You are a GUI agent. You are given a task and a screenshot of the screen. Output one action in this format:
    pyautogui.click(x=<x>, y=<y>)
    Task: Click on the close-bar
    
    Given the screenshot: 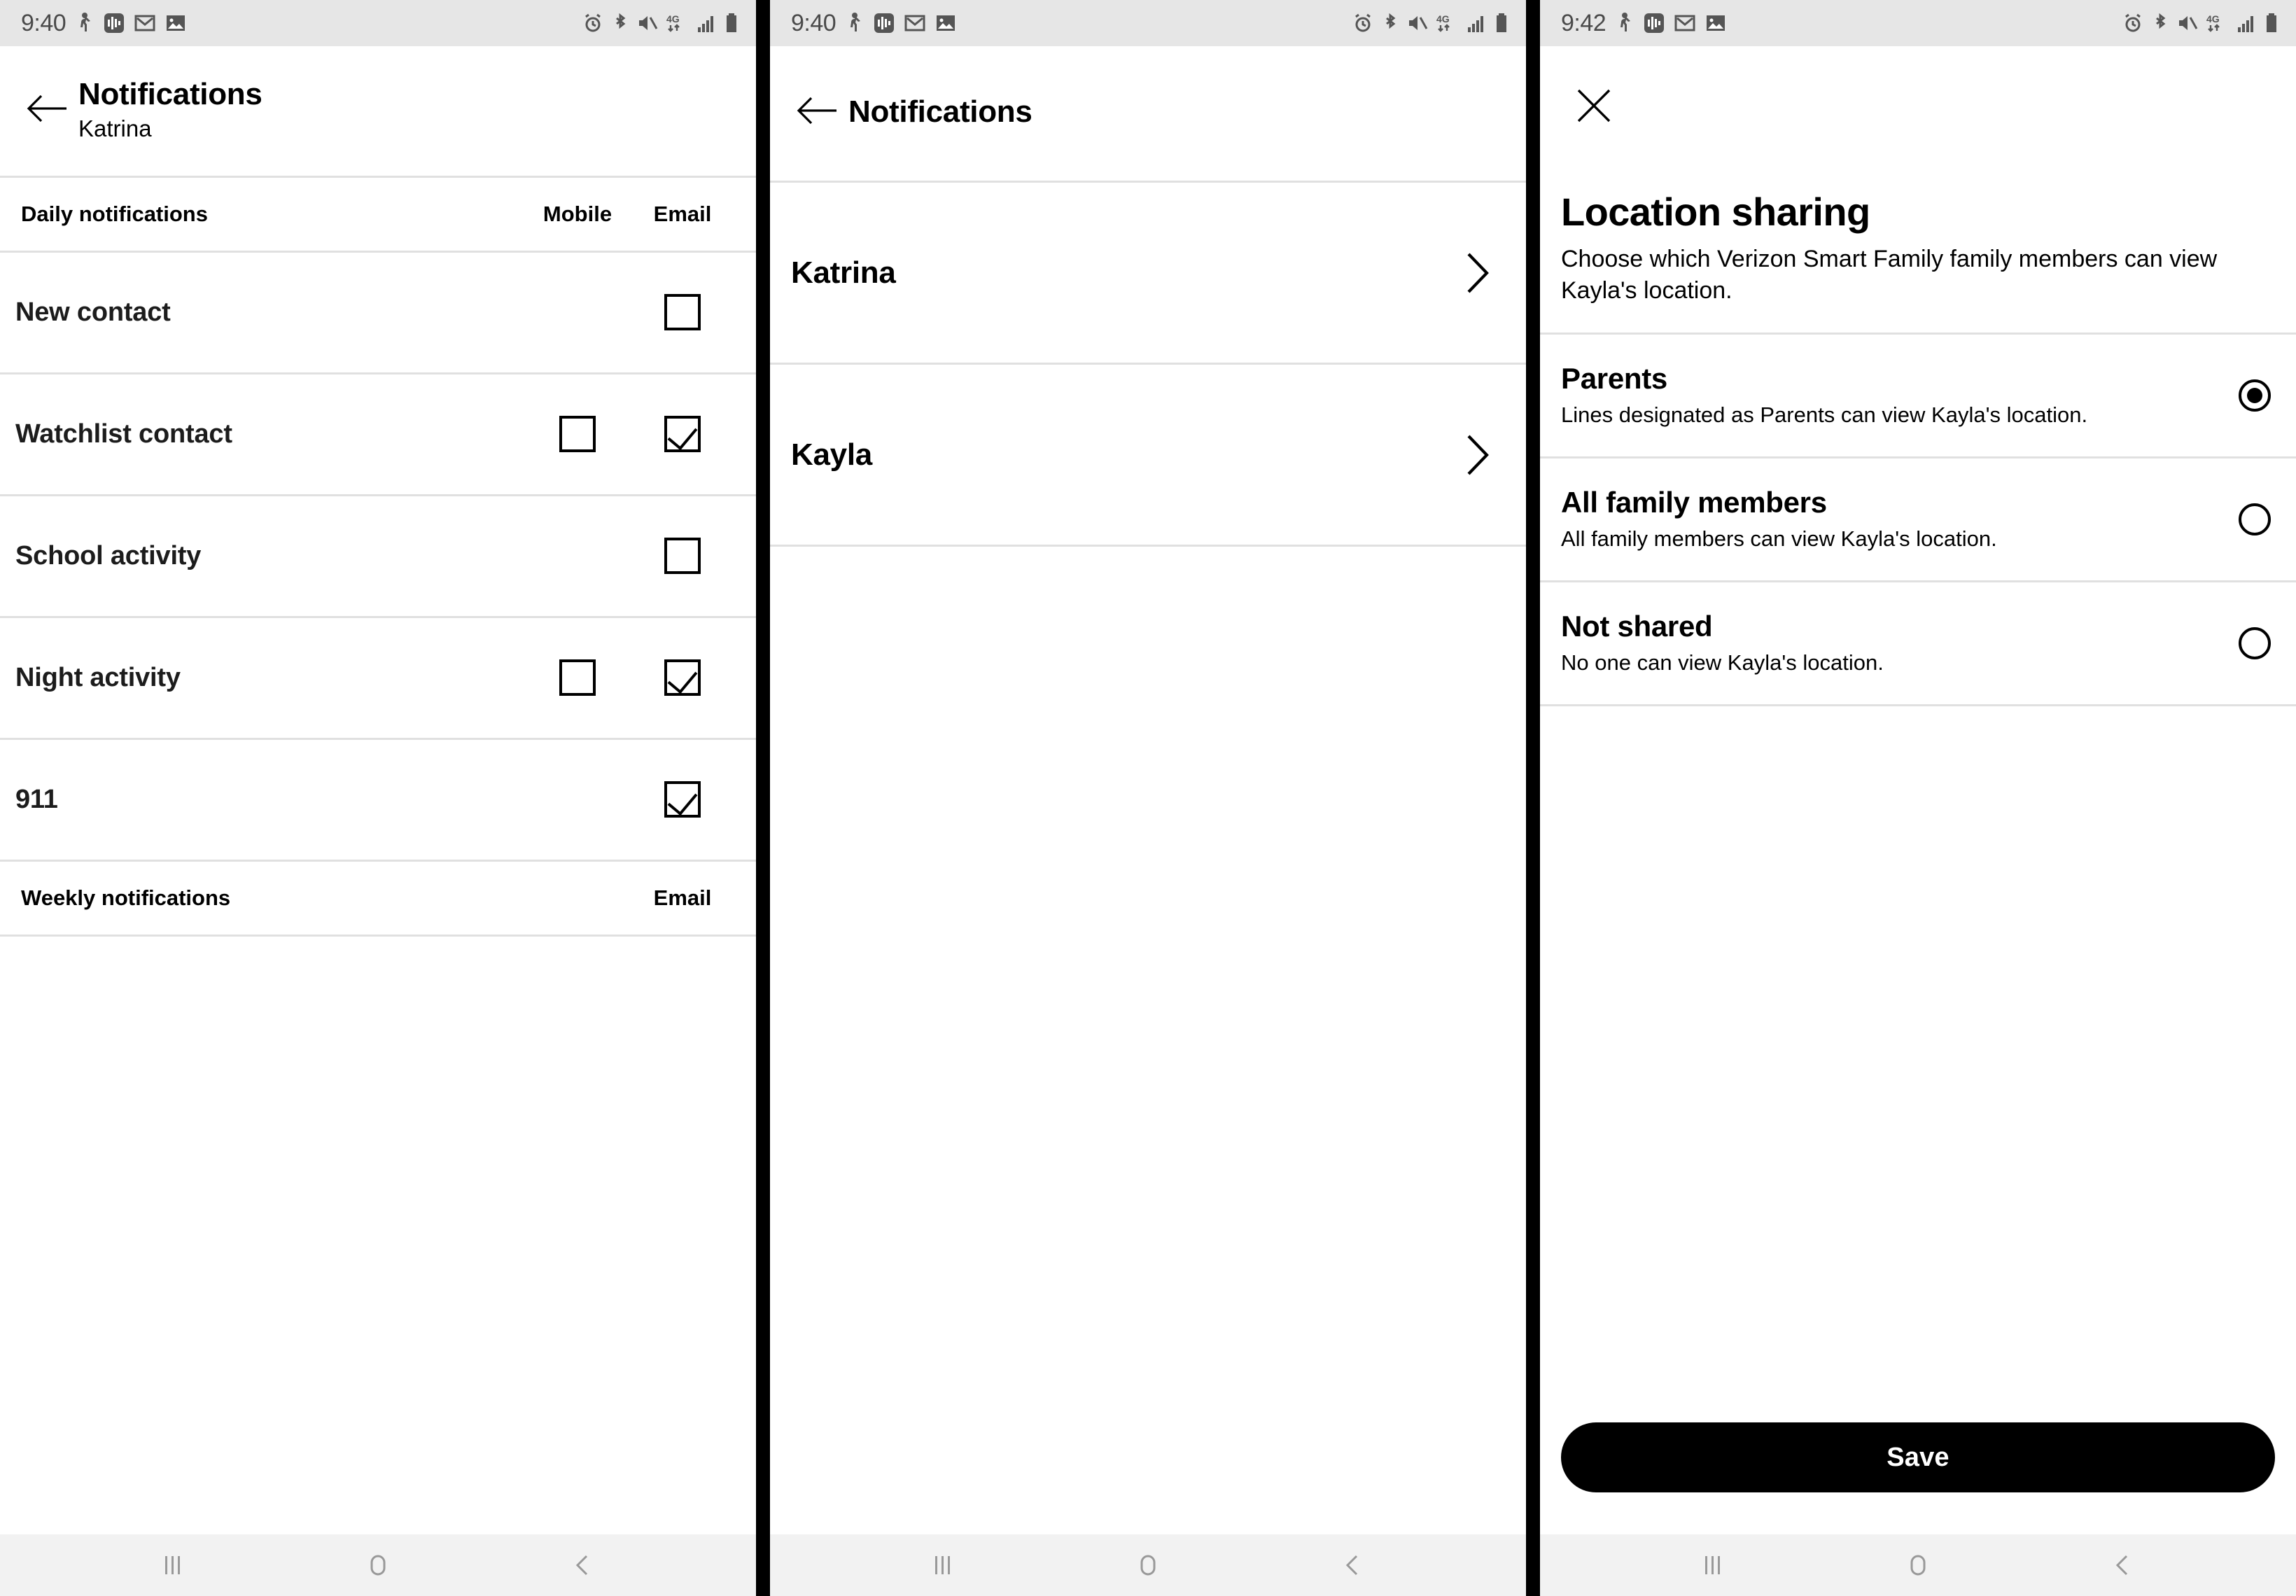 What is the action you would take?
    pyautogui.click(x=1918, y=100)
    